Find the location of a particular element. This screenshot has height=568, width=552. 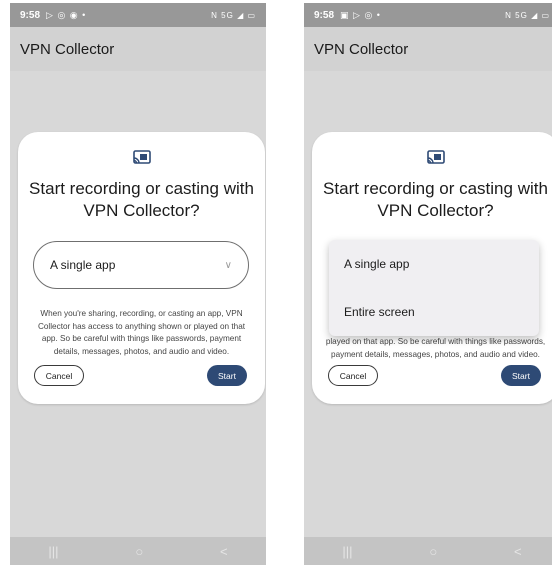

share-scope-dropdown: A single app ∨ is located at coordinates (141, 265).